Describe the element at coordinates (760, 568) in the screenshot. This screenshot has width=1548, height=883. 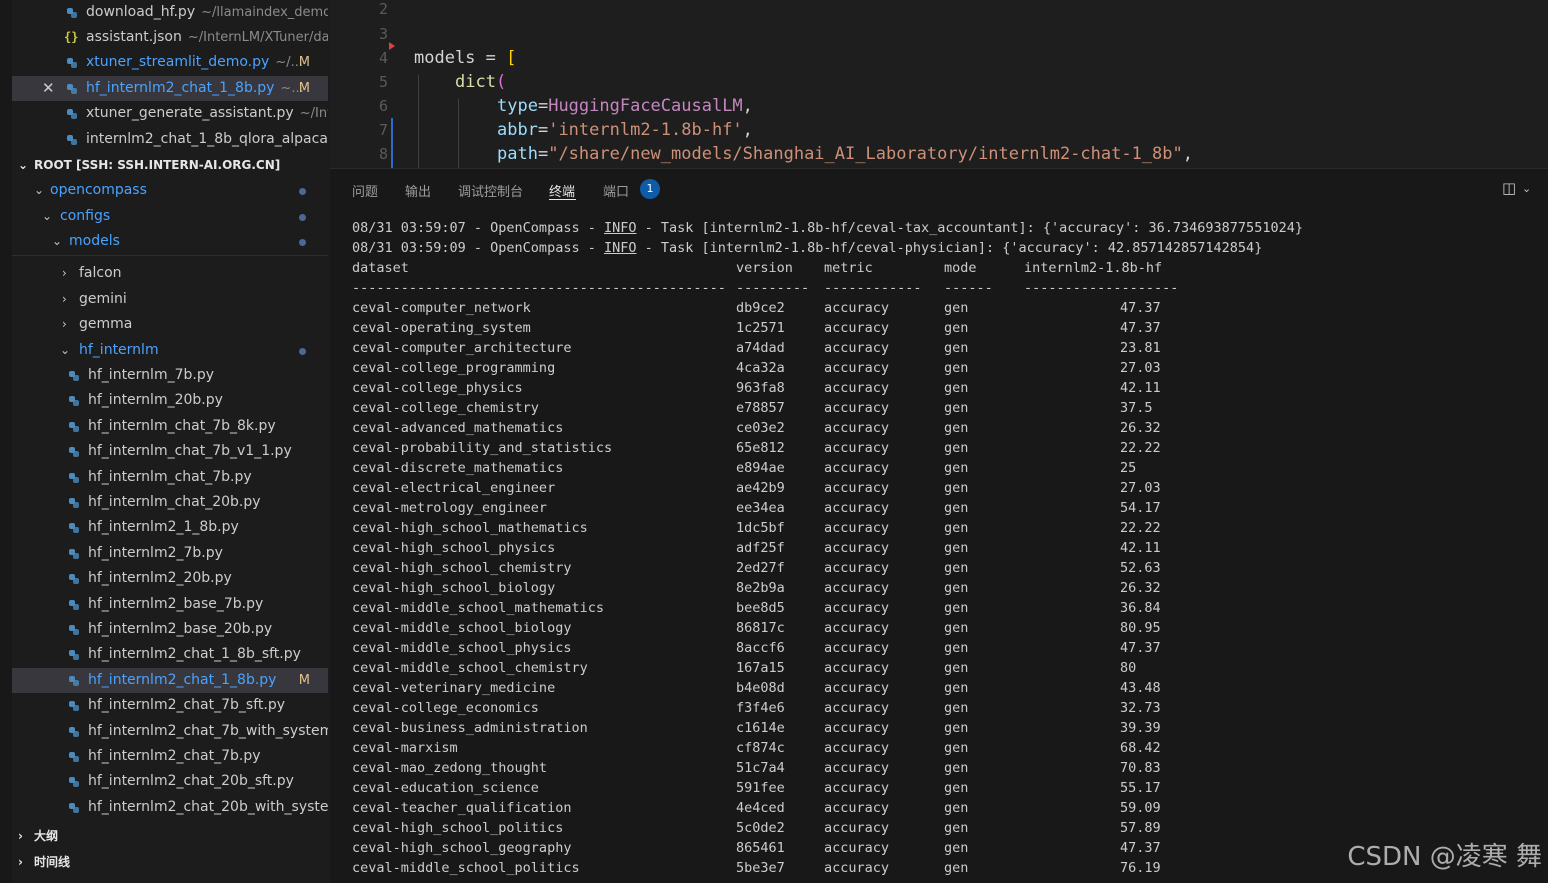
I see `cell-version: 2ed27f` at that location.